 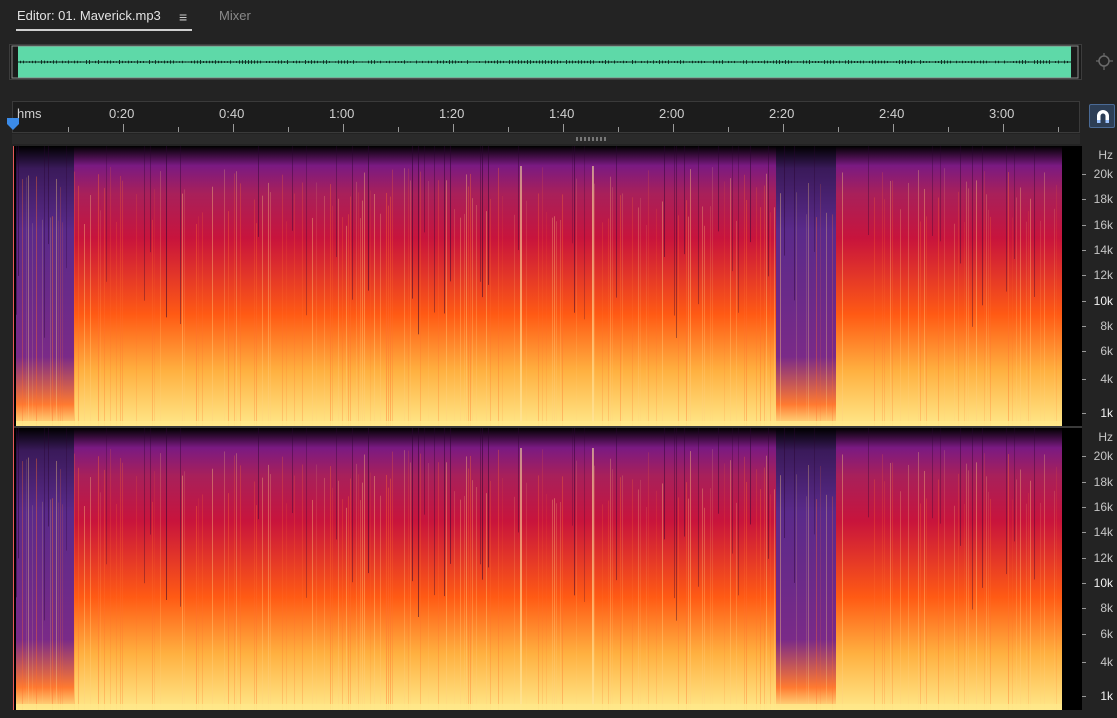 What do you see at coordinates (342, 113) in the screenshot?
I see `timeline-label: 1:00` at bounding box center [342, 113].